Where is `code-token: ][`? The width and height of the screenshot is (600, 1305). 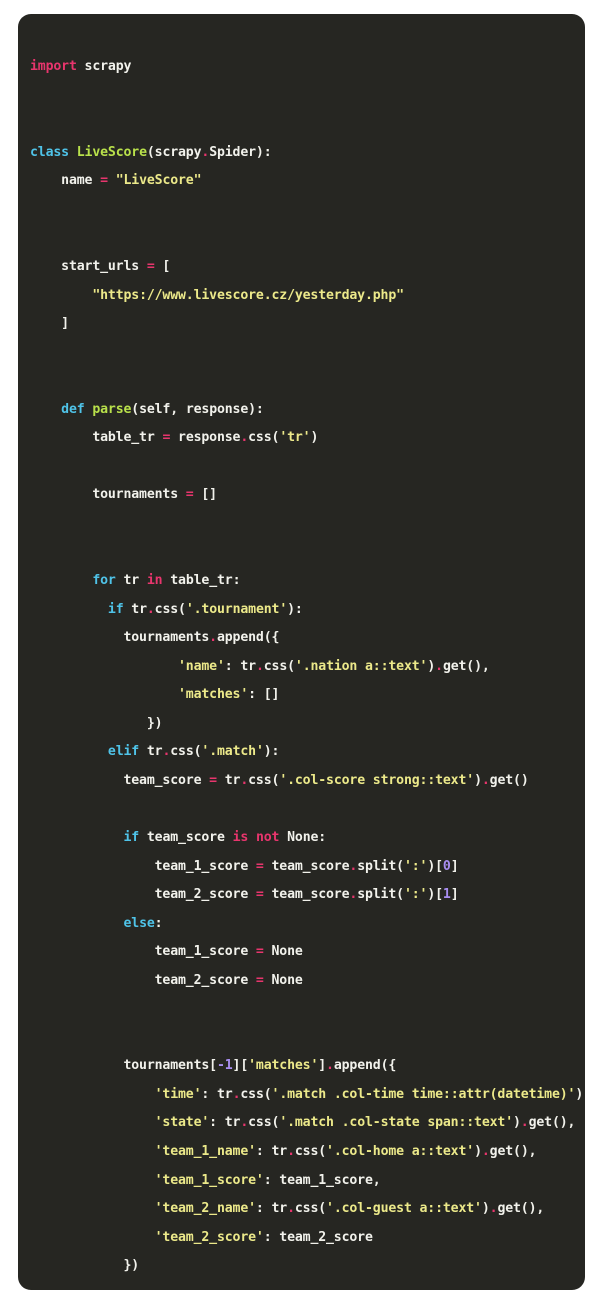 code-token: ][ is located at coordinates (240, 1066).